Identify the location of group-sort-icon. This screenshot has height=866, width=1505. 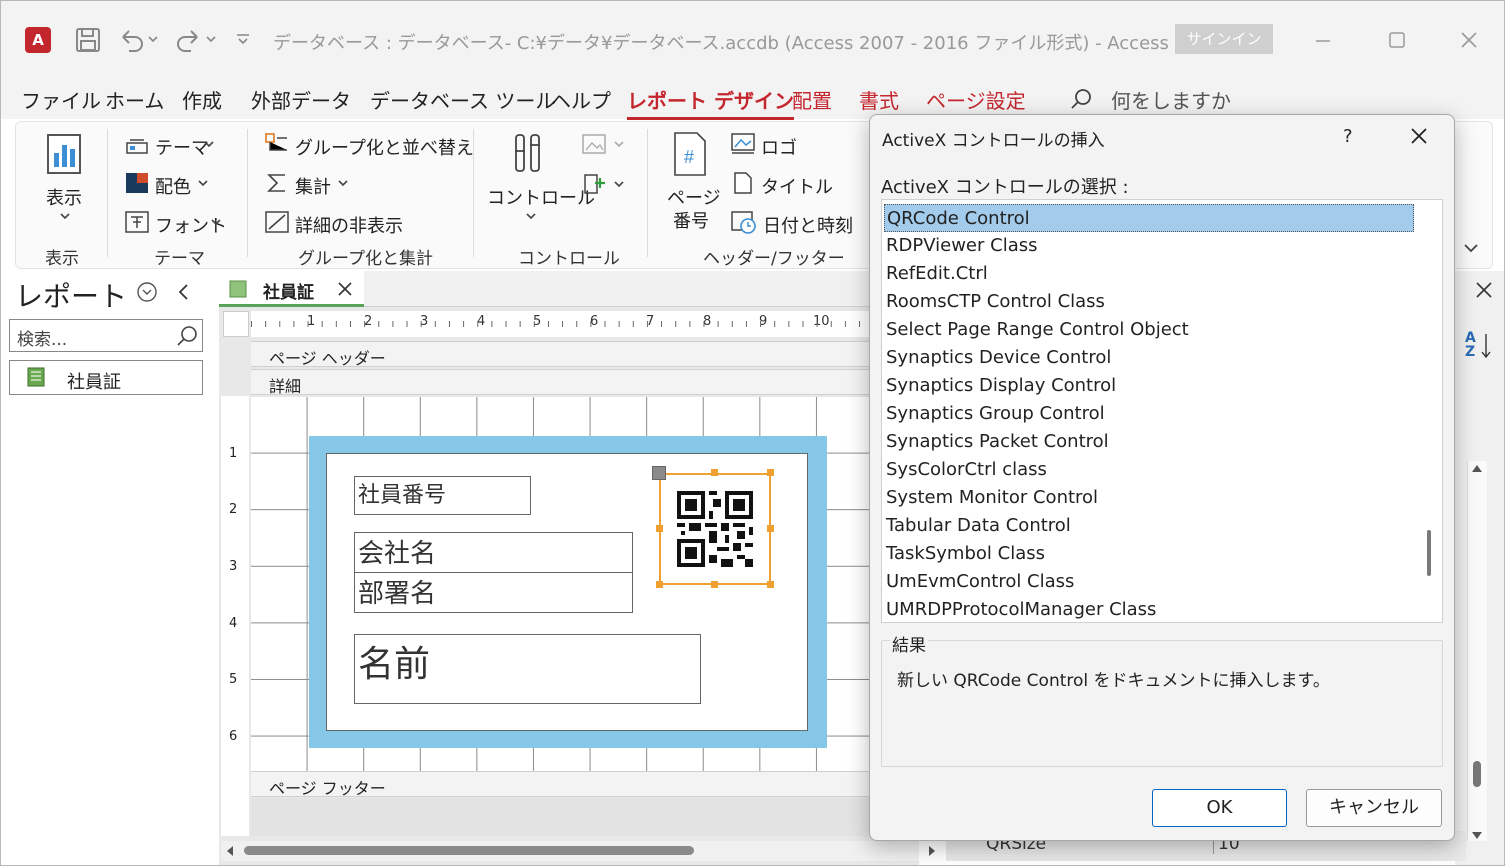
(277, 144).